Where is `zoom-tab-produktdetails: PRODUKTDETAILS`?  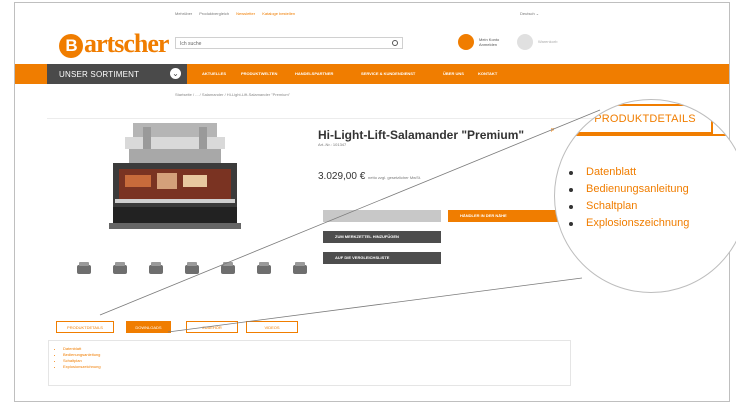 zoom-tab-produktdetails: PRODUKTDETAILS is located at coordinates (645, 119).